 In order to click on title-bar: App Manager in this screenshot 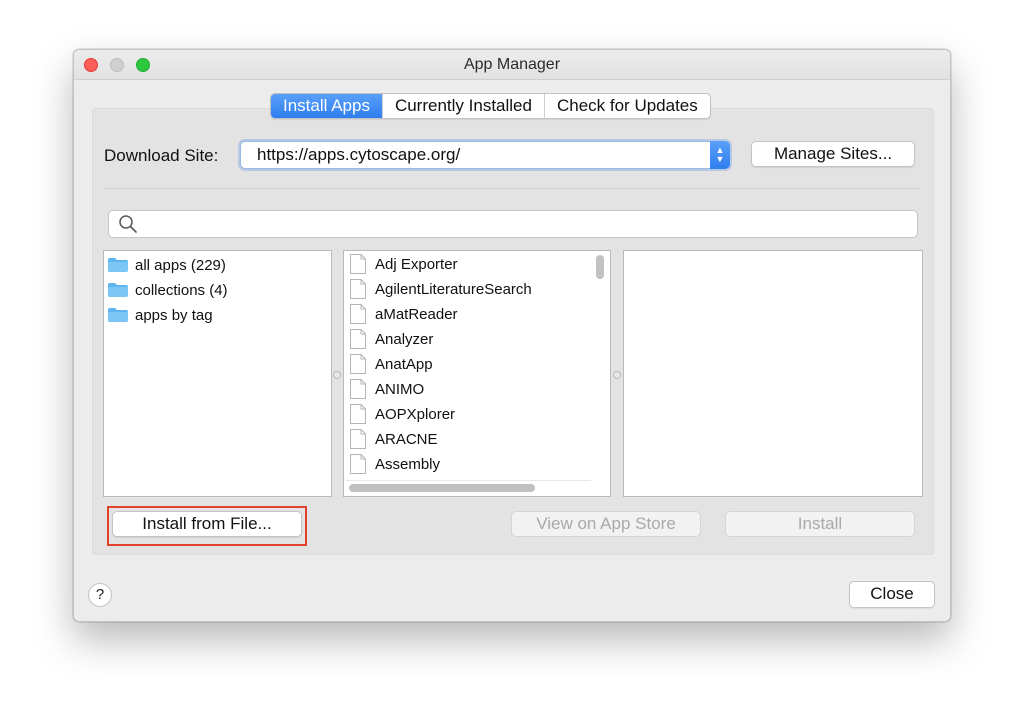, I will do `click(512, 65)`.